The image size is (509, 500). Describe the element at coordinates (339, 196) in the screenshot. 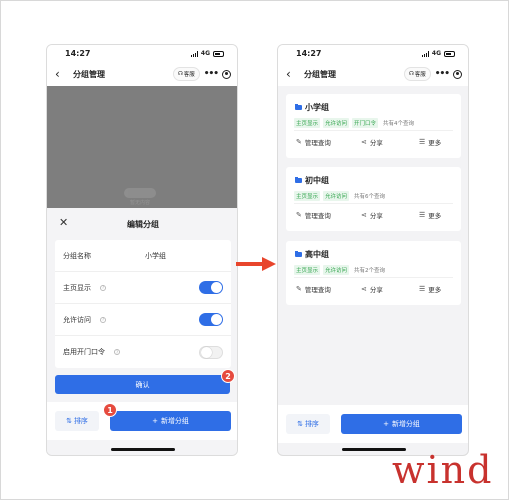

I see `group-tags: 主页显示 允许访问 共有6个查询` at that location.